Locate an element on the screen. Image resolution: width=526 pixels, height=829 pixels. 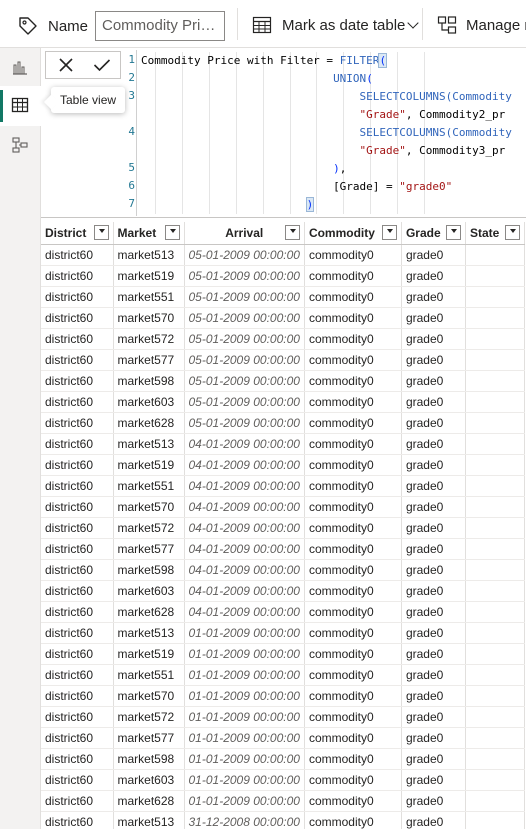
calendar-table-icon is located at coordinates (262, 25).